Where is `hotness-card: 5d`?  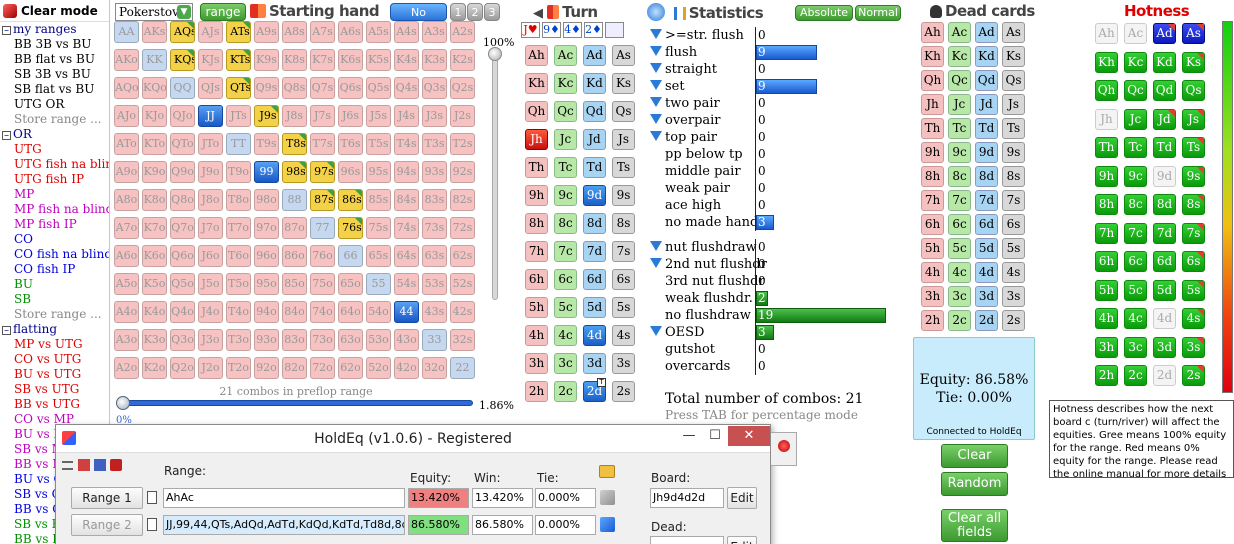
hotness-card: 5d is located at coordinates (1164, 290).